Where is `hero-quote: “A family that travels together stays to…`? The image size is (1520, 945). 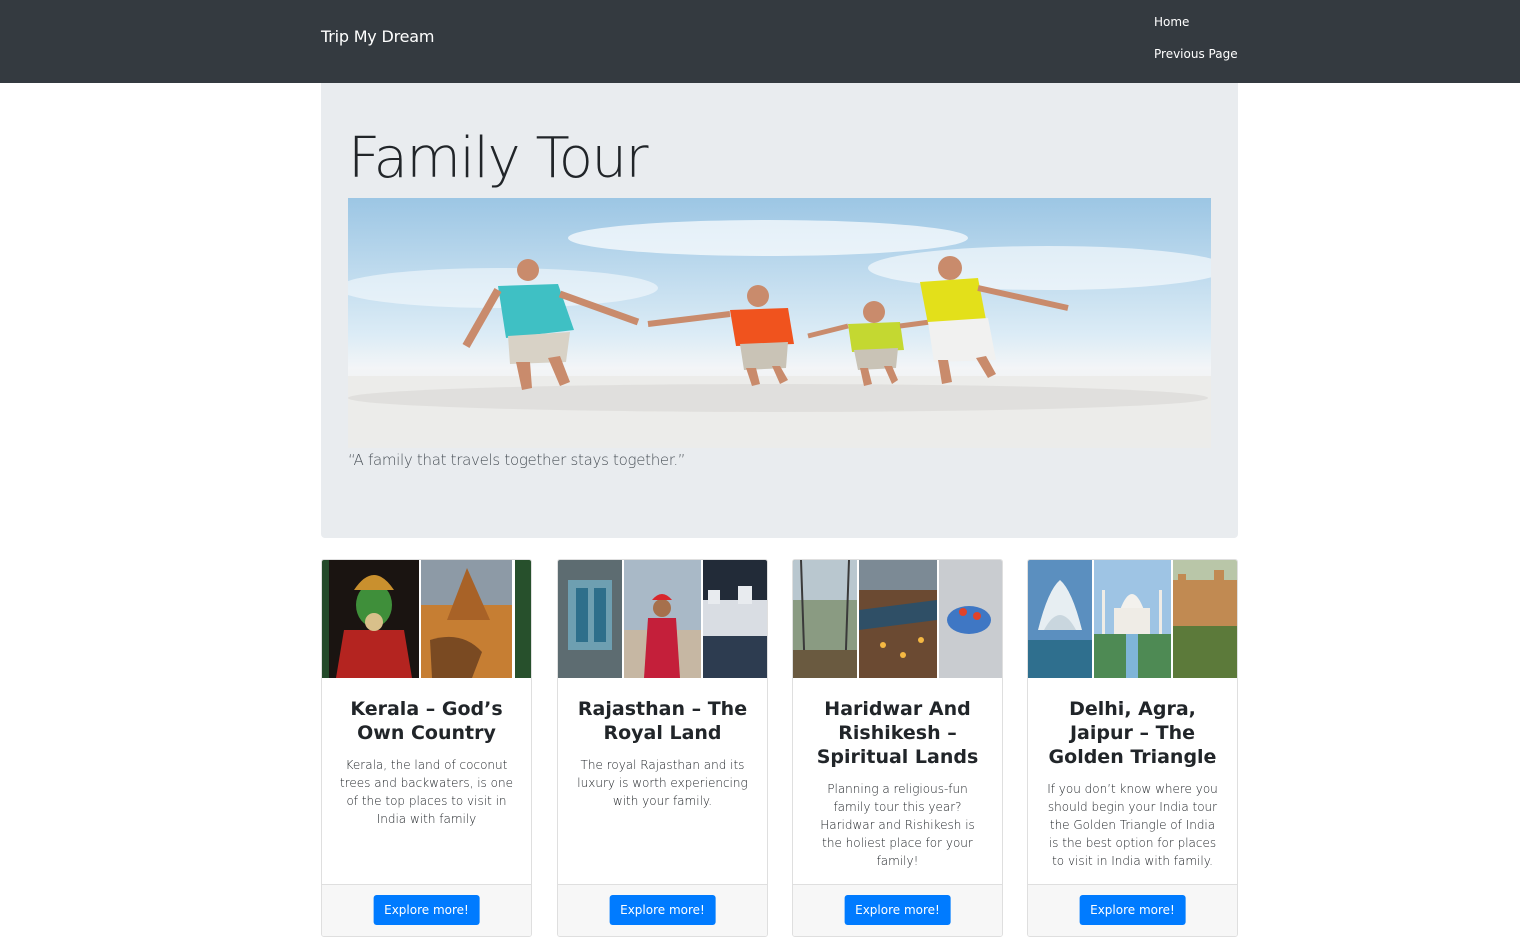 hero-quote: “A family that travels together stays to… is located at coordinates (517, 460).